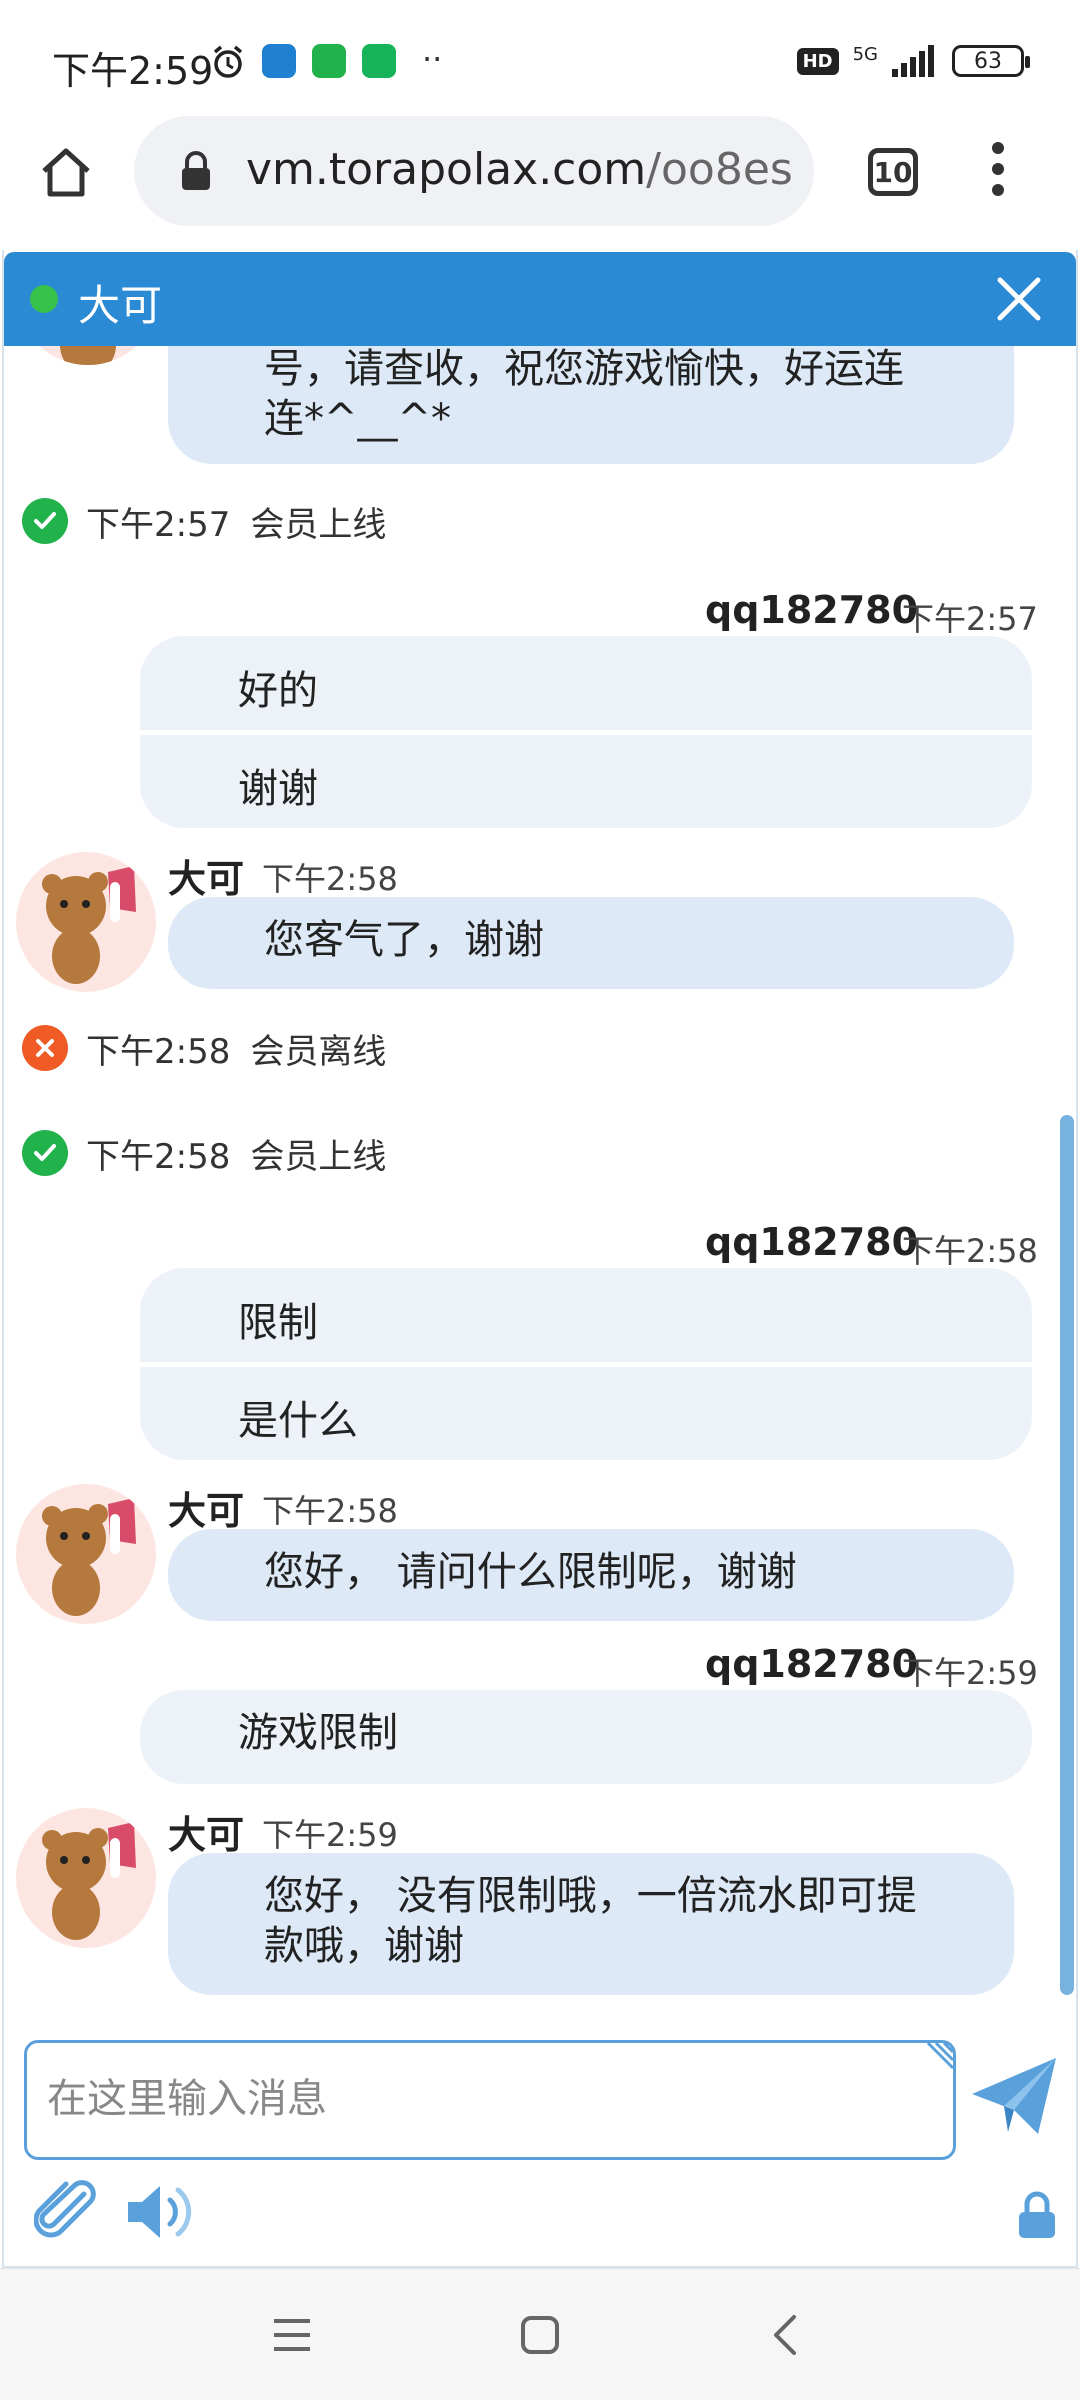 The height and width of the screenshot is (2400, 1080). Describe the element at coordinates (1067, 1555) in the screenshot. I see `chat-scrollbar` at that location.